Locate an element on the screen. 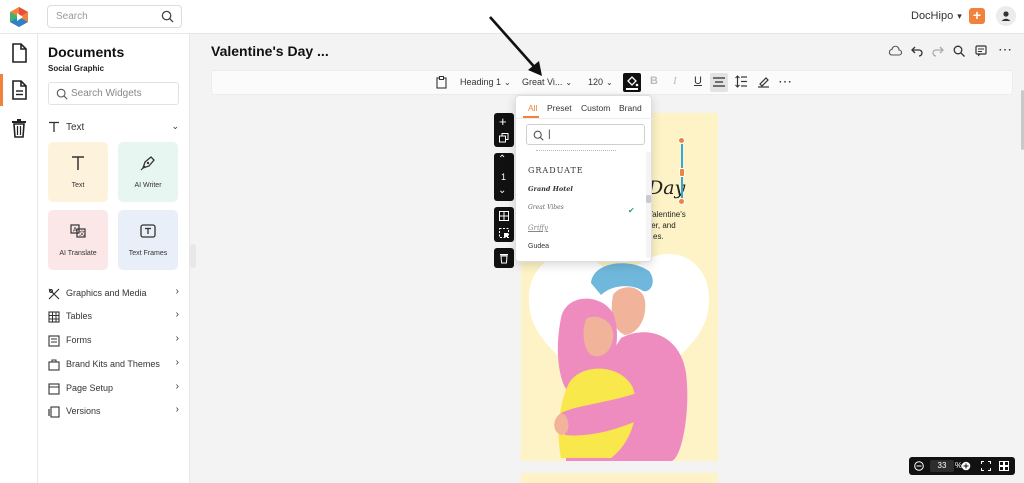 Image resolution: width=1024 pixels, height=483 pixels. menu-graphics-and-media: Graphics and Media › is located at coordinates (113, 294).